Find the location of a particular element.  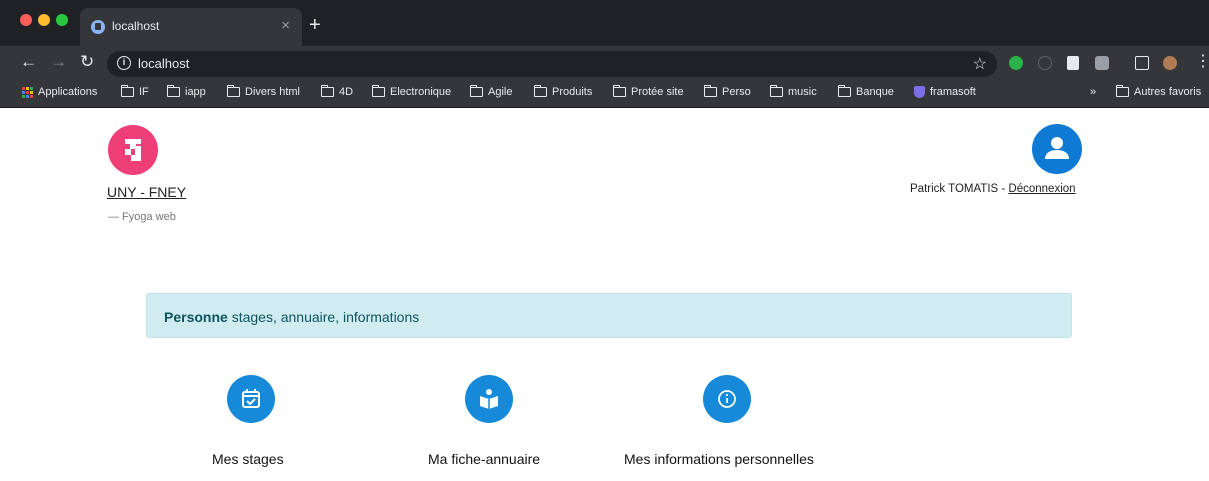

bookmark-label: 4D is located at coordinates (346, 92).